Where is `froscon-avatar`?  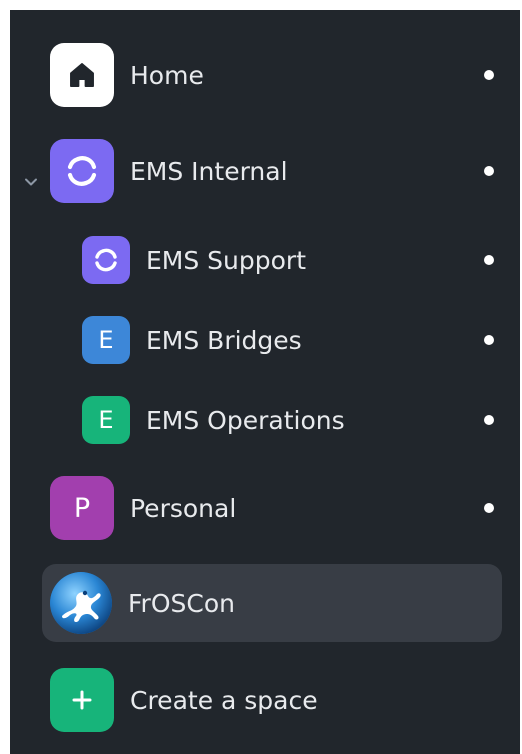
froscon-avatar is located at coordinates (81, 603).